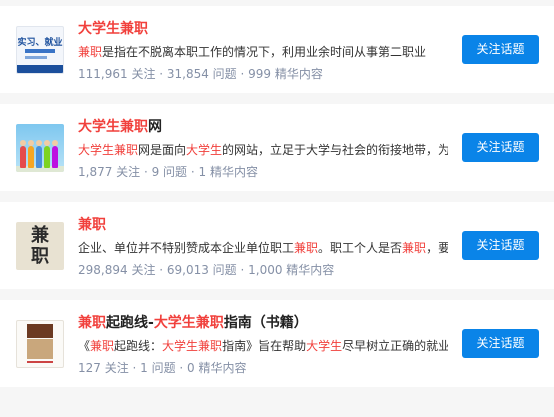  I want to click on topic-description: 大学生兼职网是面向大学生的网站，立足于大学与社会的衔接地带，为大, so click(263, 149).